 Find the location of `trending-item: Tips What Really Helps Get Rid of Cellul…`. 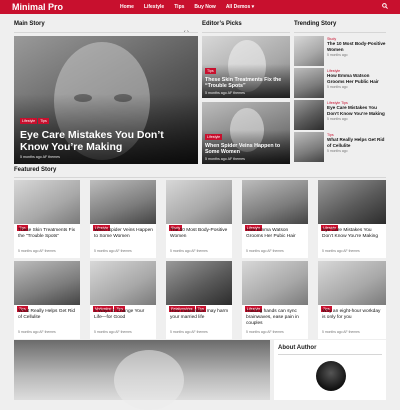

trending-item: Tips What Really Helps Get Rid of Cellul… is located at coordinates (340, 147).